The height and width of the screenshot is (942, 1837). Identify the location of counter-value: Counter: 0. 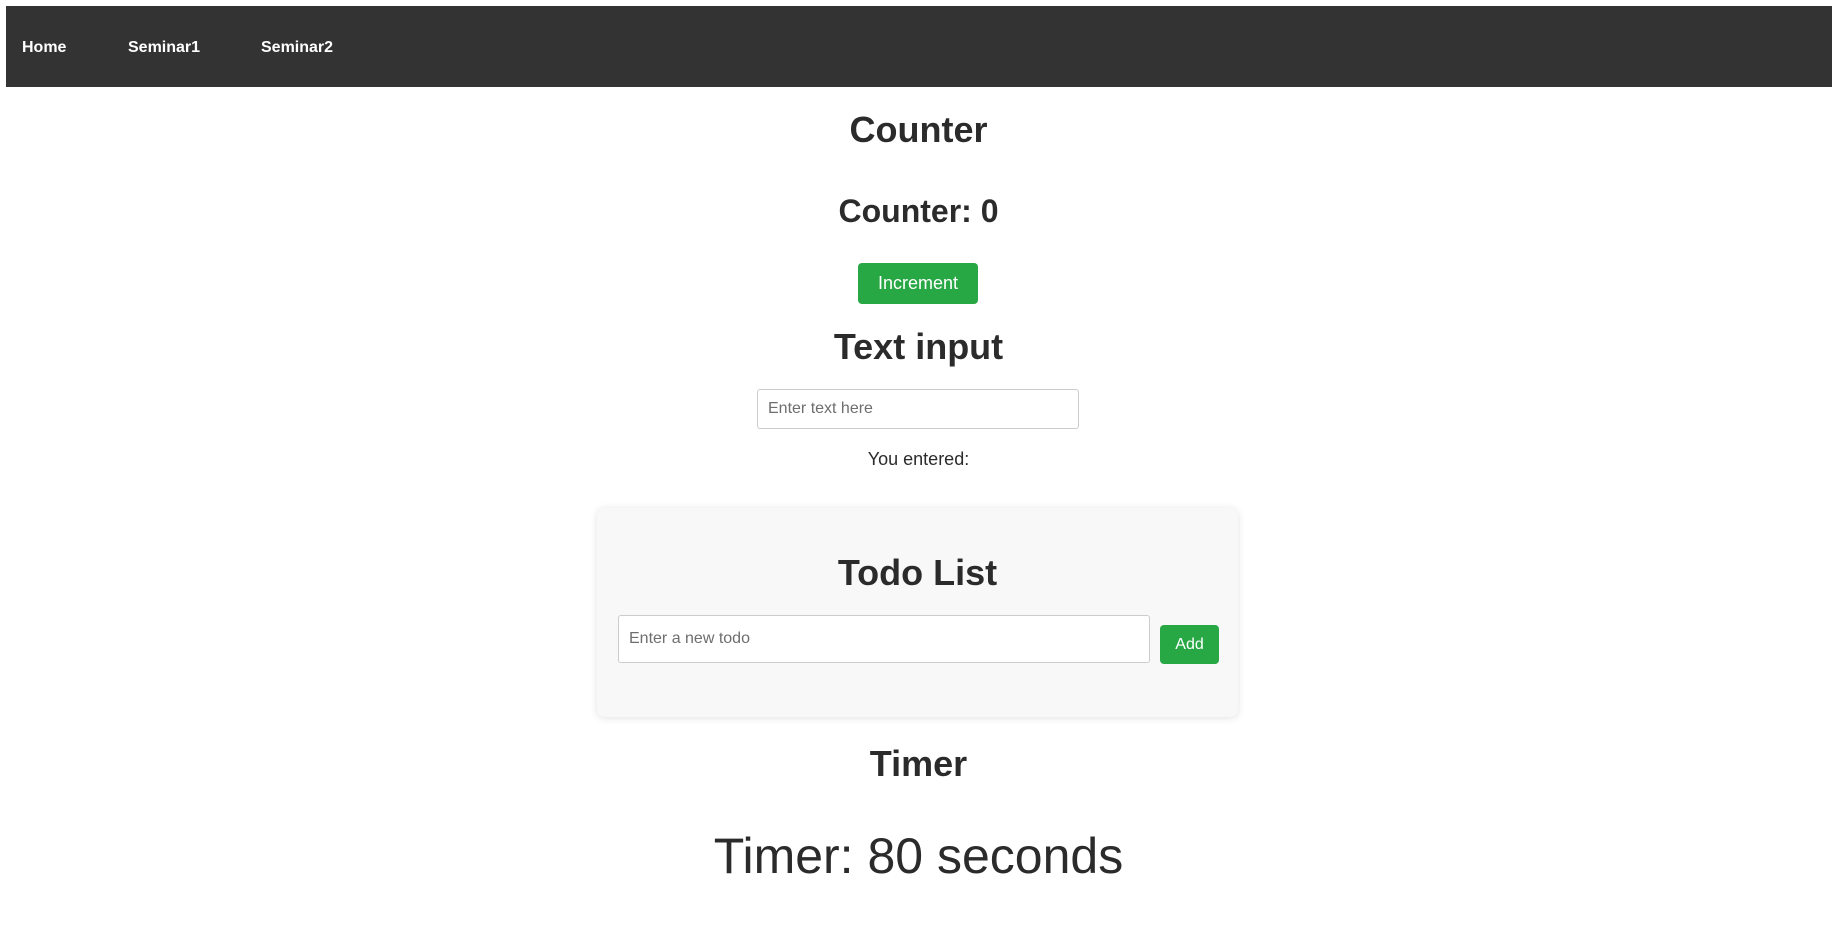
(918, 211).